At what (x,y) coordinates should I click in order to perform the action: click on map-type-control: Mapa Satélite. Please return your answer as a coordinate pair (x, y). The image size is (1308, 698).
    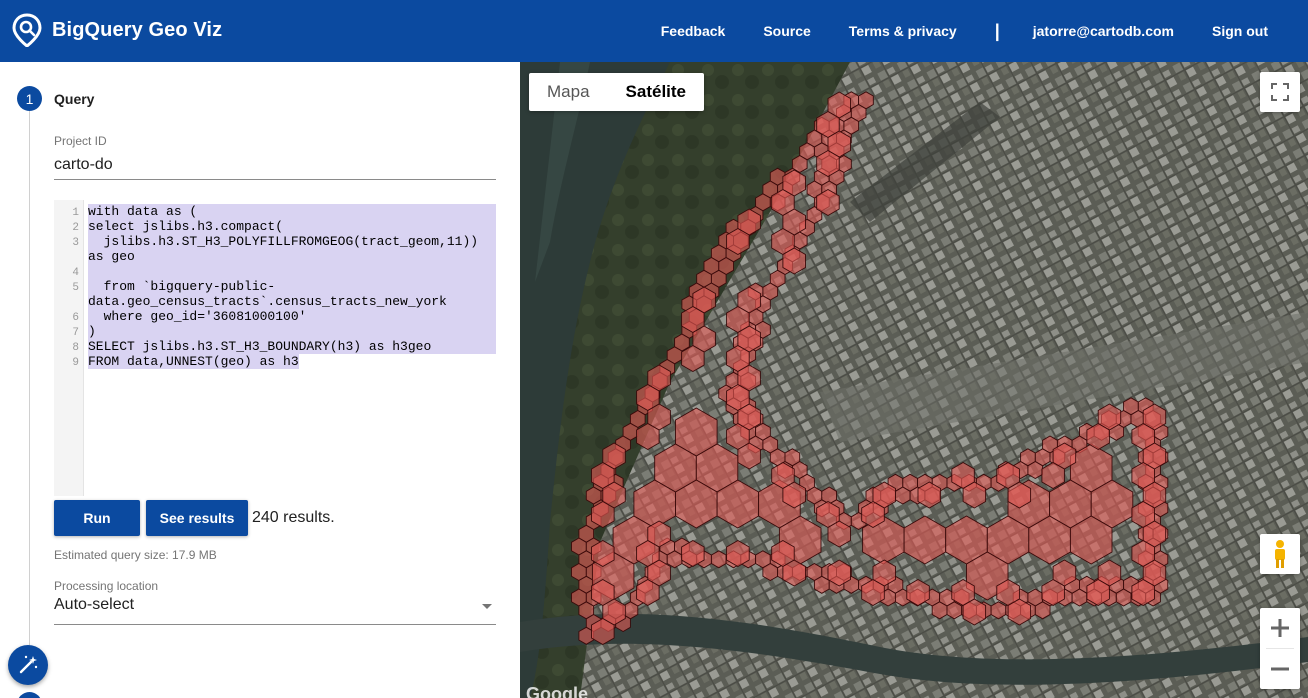
    Looking at the image, I should click on (617, 92).